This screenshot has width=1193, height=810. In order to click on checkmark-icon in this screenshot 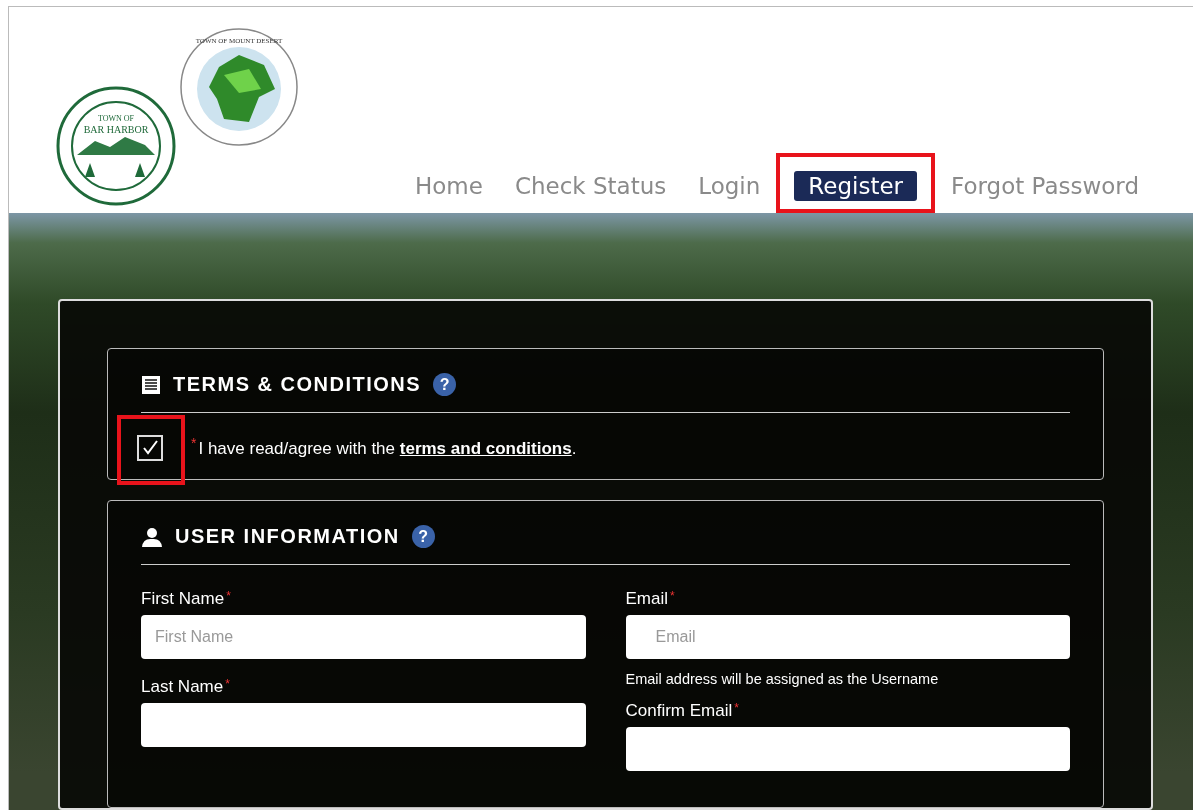, I will do `click(150, 448)`.